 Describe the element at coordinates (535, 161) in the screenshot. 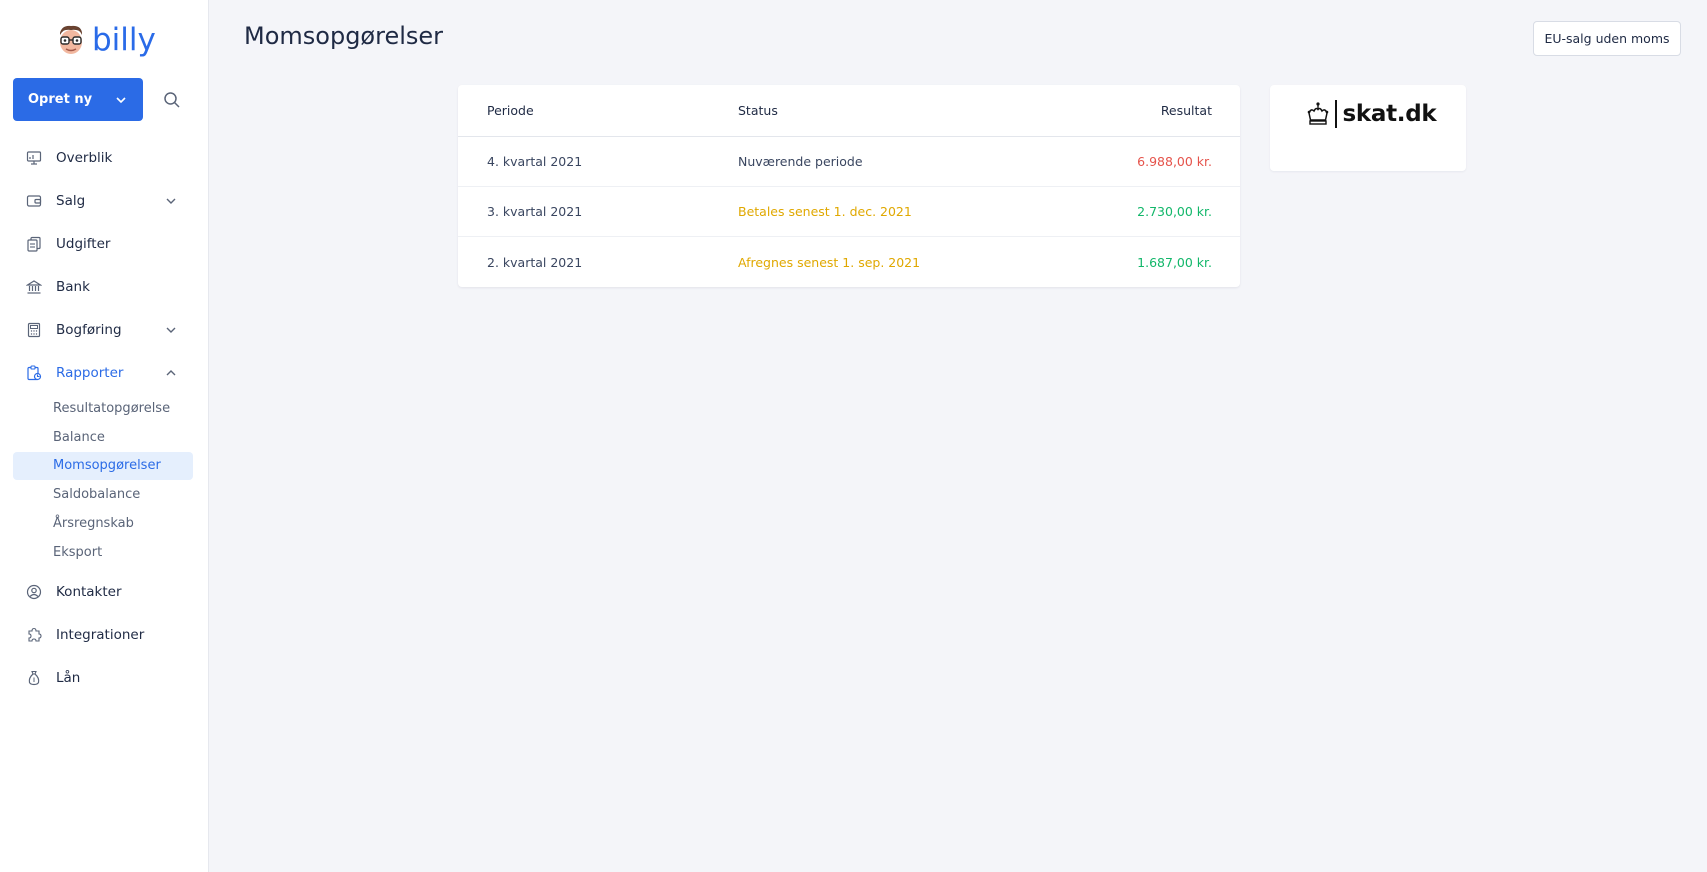

I see `period-cell: 4. kvartal 2021` at that location.